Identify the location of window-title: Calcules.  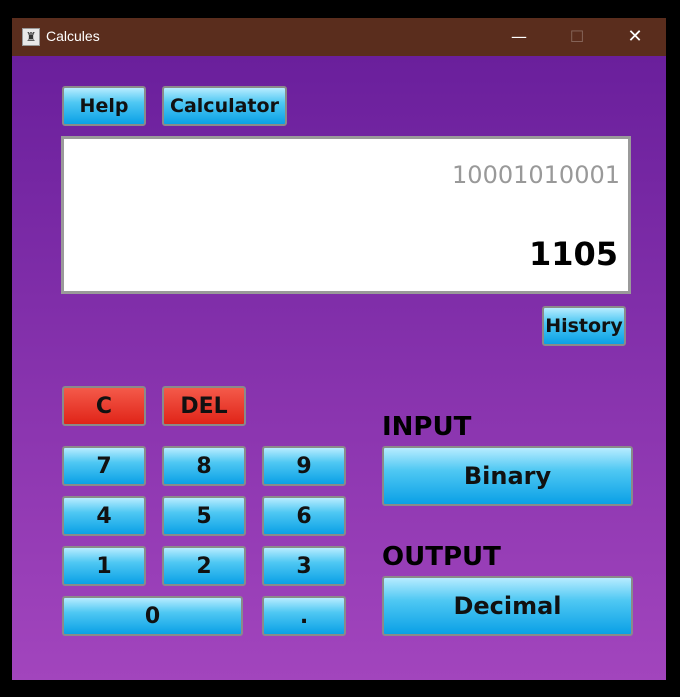
(73, 36).